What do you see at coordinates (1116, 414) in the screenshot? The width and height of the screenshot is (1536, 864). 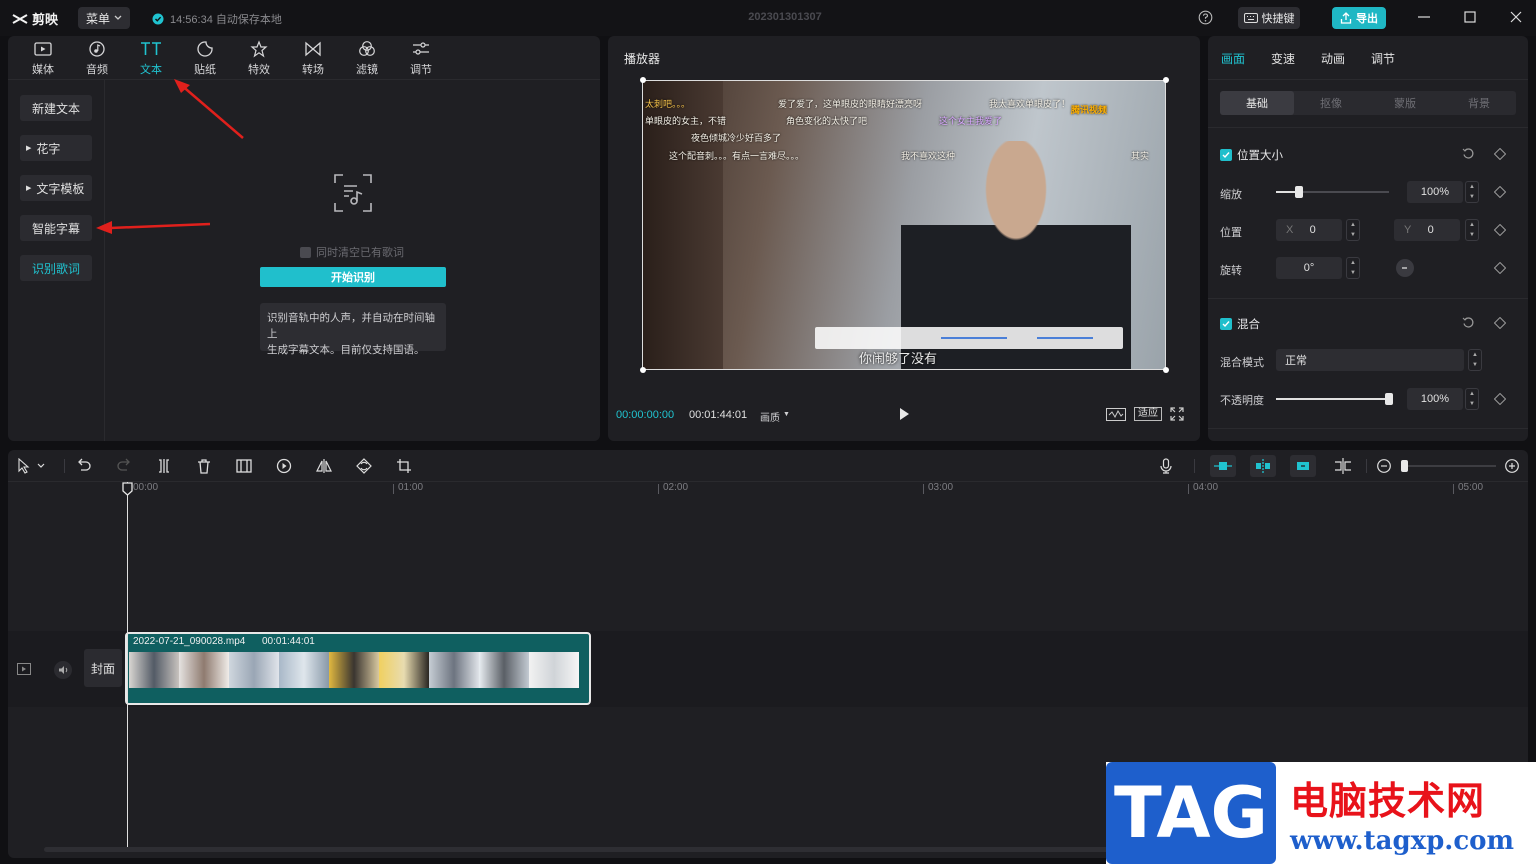 I see `waveform-icon` at bounding box center [1116, 414].